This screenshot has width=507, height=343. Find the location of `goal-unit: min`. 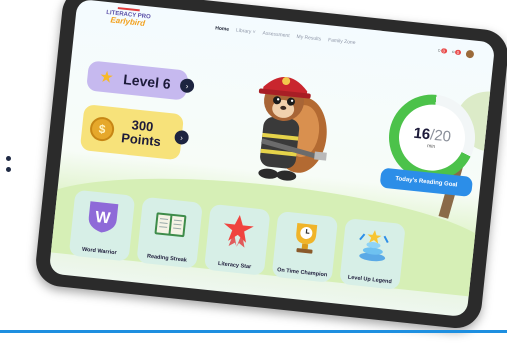

goal-unit: min is located at coordinates (431, 146).